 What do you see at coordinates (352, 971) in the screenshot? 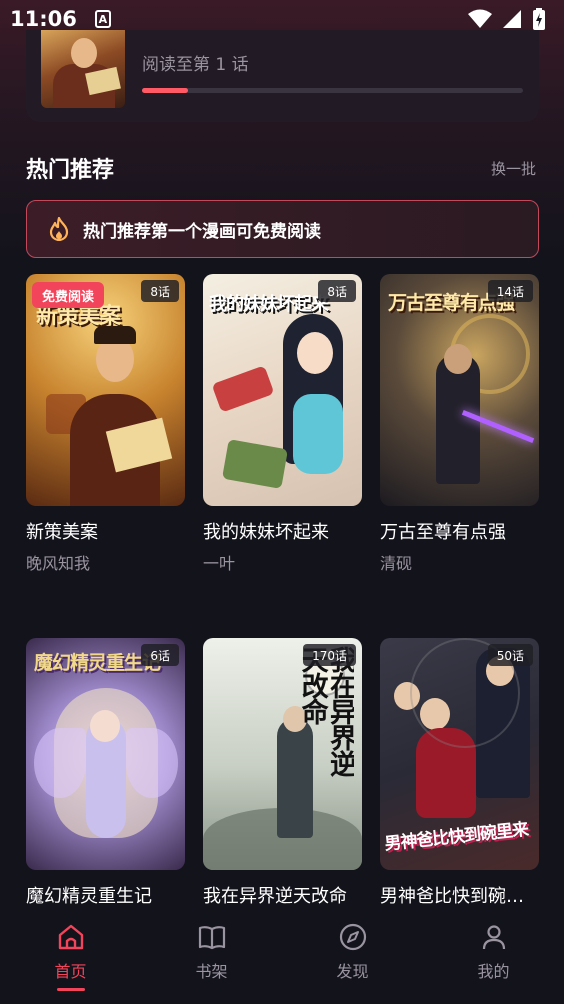
I see `nav-label: 发现` at bounding box center [352, 971].